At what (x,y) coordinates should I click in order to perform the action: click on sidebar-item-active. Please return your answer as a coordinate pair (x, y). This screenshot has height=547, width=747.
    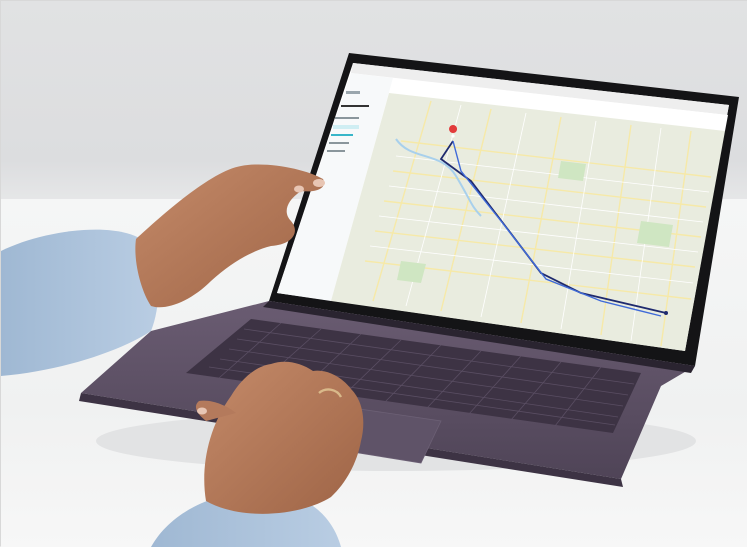
    Looking at the image, I should click on (346, 127).